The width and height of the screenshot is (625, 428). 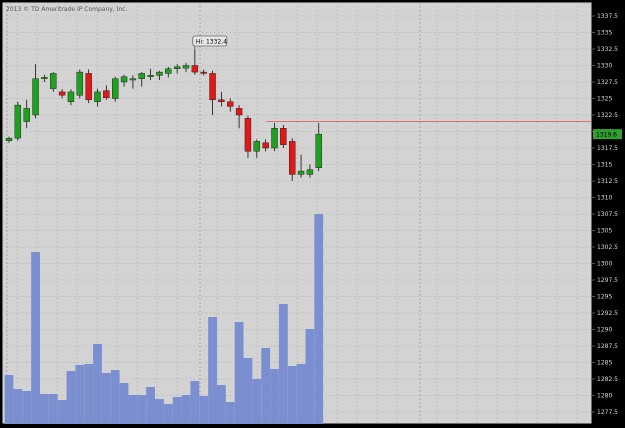 What do you see at coordinates (607, 247) in the screenshot?
I see `y-tick-label: 1302.5` at bounding box center [607, 247].